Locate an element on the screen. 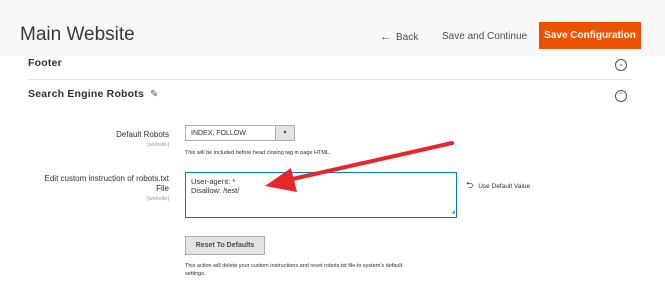 Image resolution: width=665 pixels, height=293 pixels. annotation-arrow-head is located at coordinates (281, 180).